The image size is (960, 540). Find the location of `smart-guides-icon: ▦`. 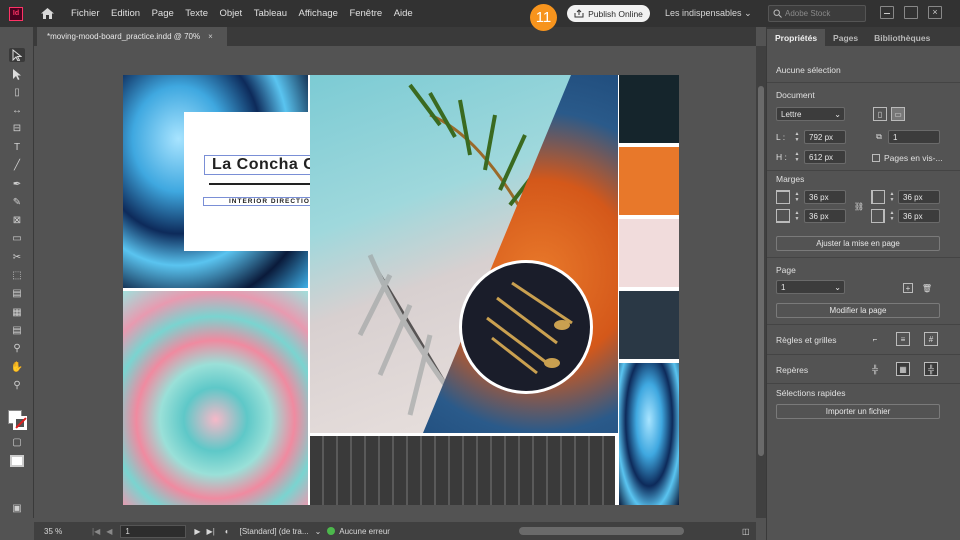

smart-guides-icon: ▦ is located at coordinates (903, 369).